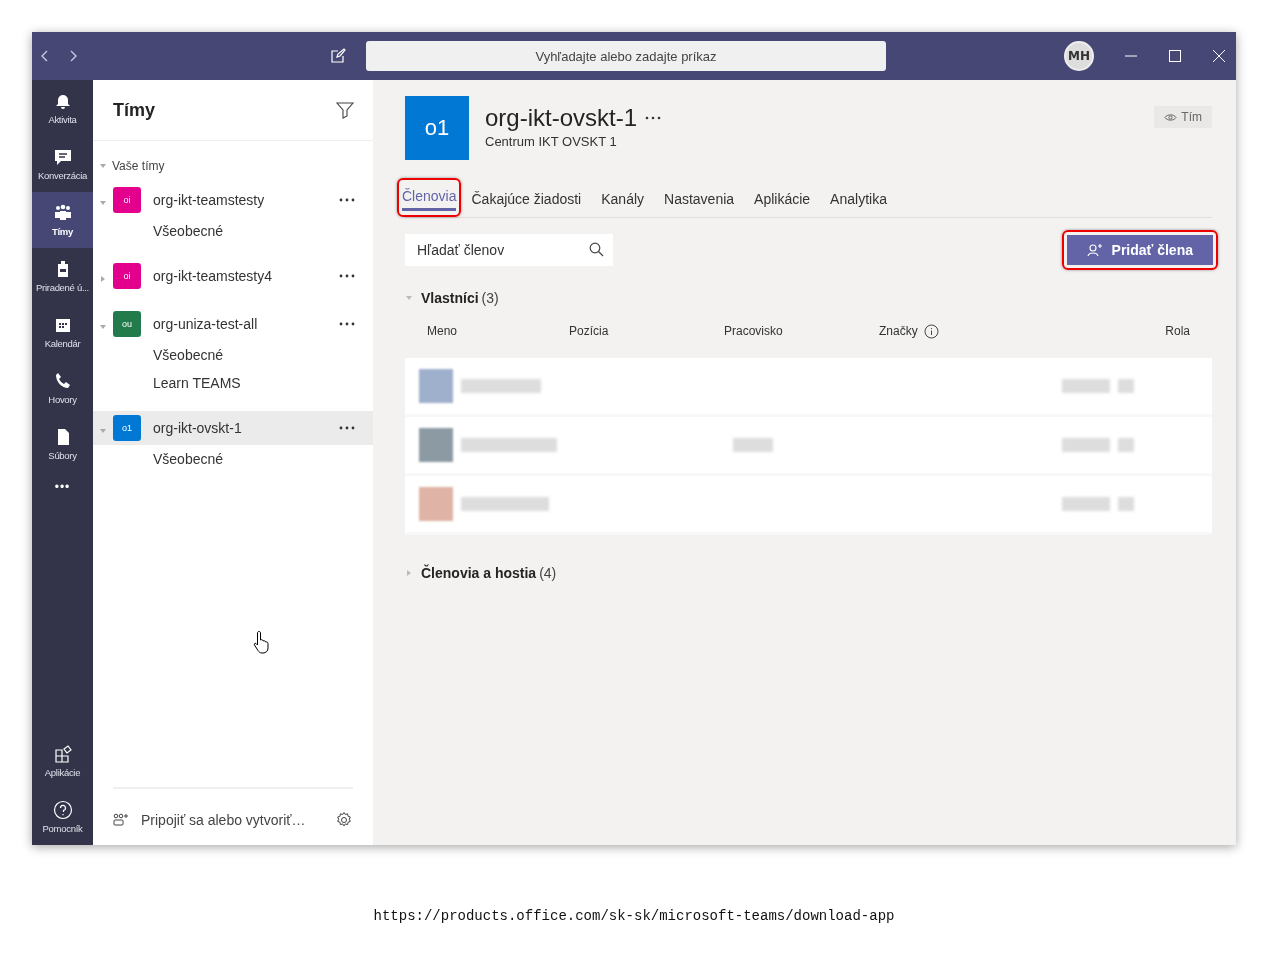 The height and width of the screenshot is (957, 1268). Describe the element at coordinates (526, 200) in the screenshot. I see `tab: Čakajúce žiadosti` at that location.